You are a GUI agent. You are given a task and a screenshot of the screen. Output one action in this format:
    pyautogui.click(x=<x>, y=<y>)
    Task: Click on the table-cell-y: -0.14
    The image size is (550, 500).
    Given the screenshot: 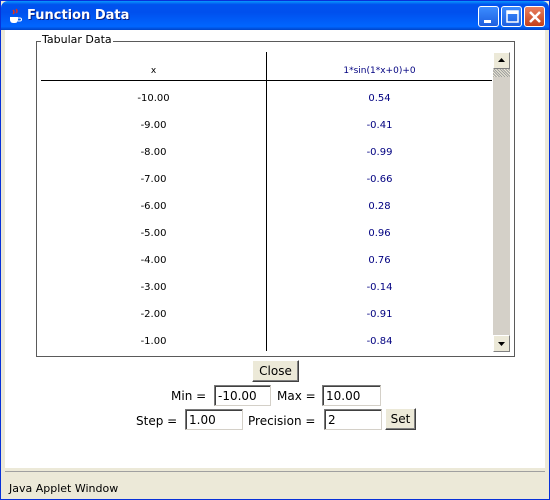 What is the action you would take?
    pyautogui.click(x=379, y=287)
    